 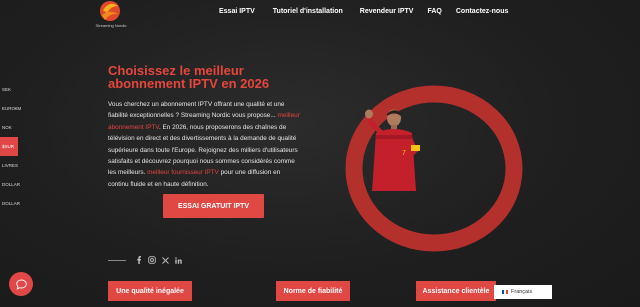 I want to click on nav-contact: Contactez-nous, so click(x=482, y=11).